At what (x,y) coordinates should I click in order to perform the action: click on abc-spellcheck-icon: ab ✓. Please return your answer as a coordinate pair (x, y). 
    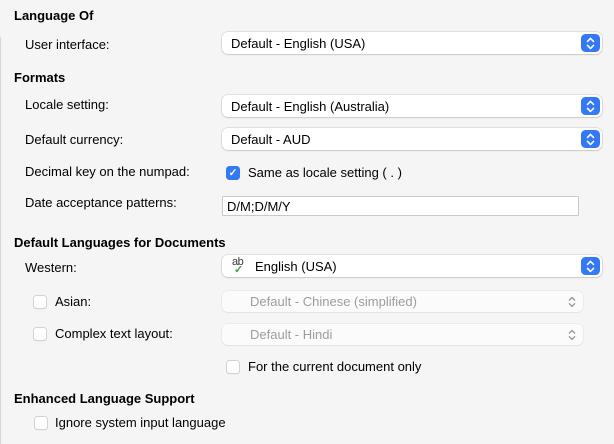
    Looking at the image, I should click on (238, 265).